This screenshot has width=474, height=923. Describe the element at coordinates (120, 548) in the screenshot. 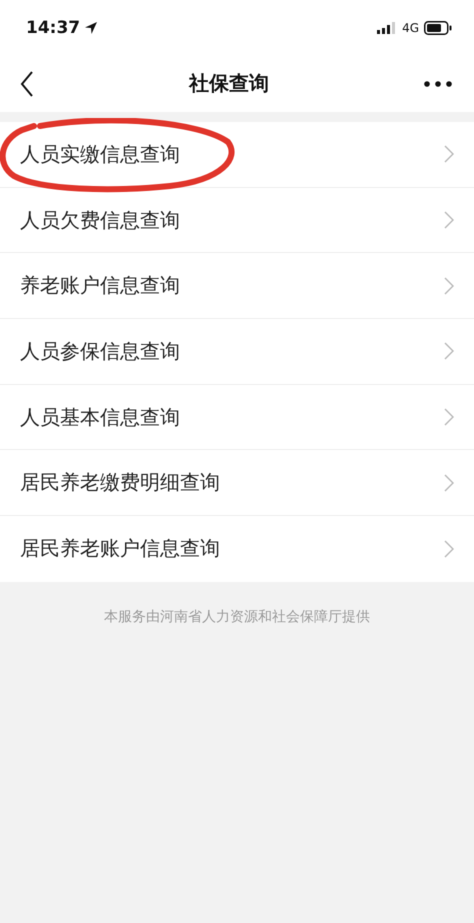

I see `menu-item-label: 居民养老账户信息查询` at that location.